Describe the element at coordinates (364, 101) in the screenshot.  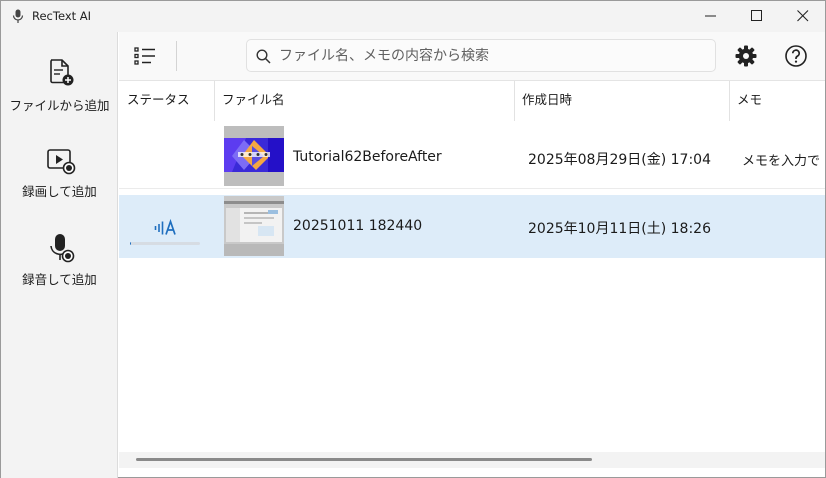
I see `column-header-filename: ファイル名` at that location.